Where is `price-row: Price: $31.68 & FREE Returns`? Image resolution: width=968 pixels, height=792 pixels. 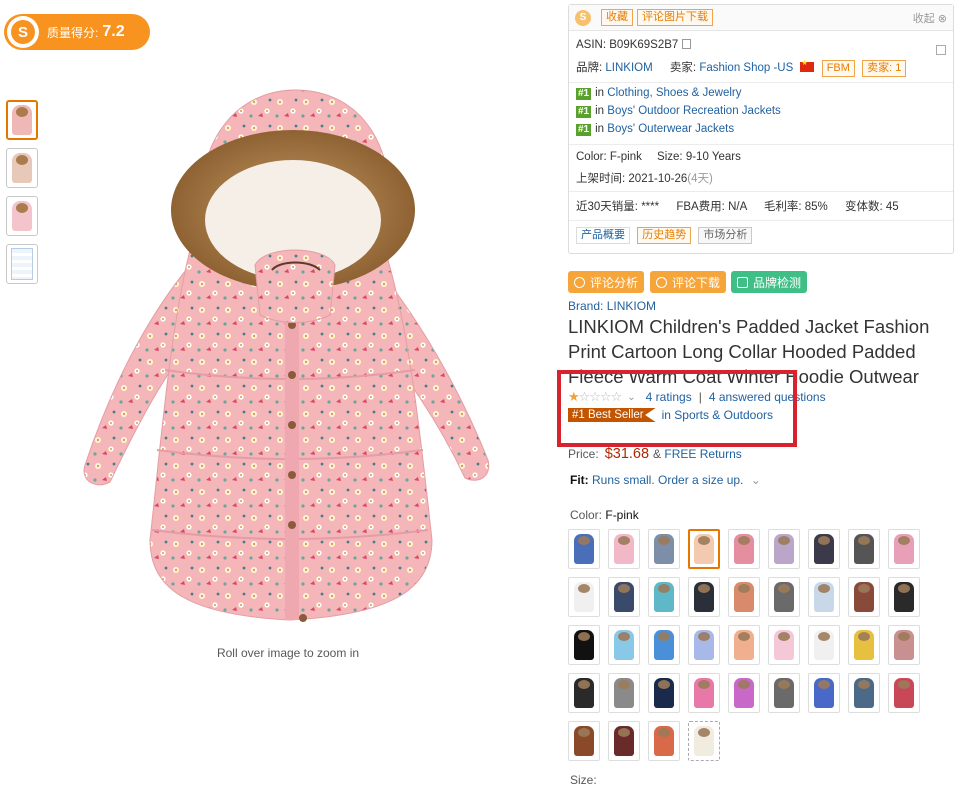 price-row: Price: $31.68 & FREE Returns is located at coordinates (655, 454).